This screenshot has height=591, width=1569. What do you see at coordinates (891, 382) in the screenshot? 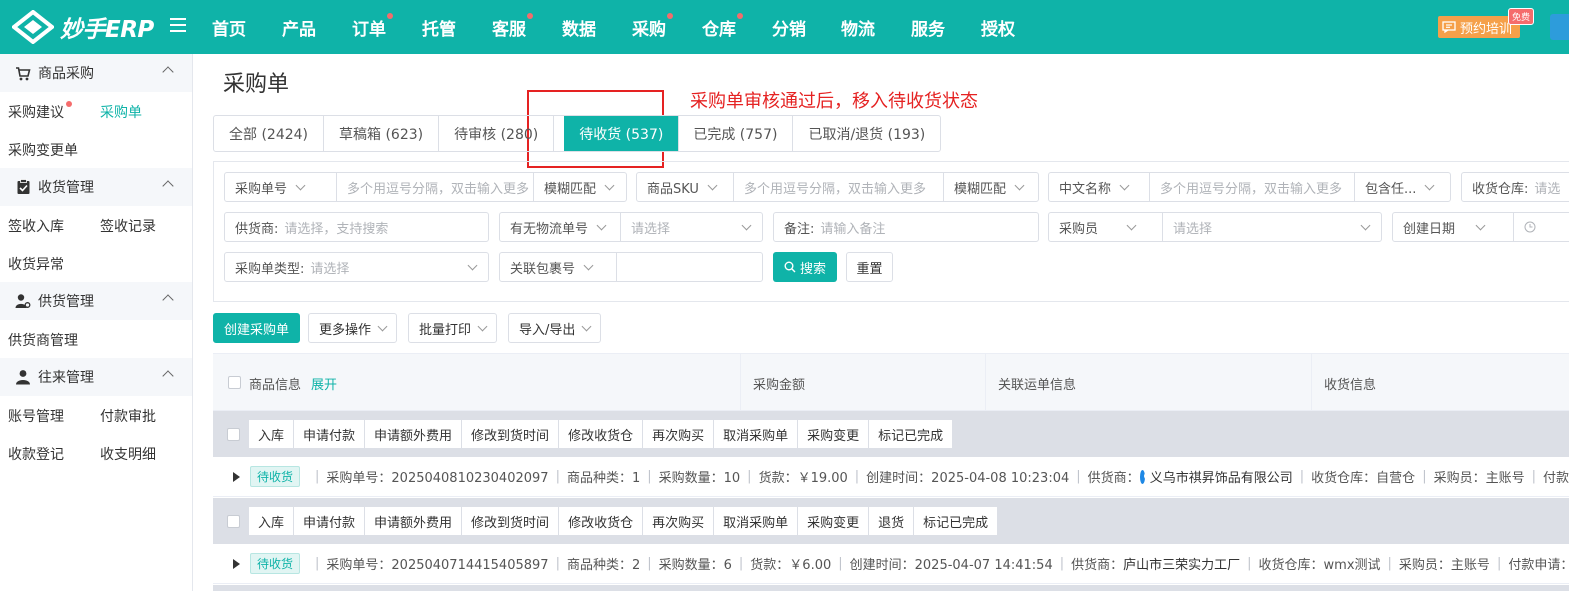
I see `table-header: 商品信息 展开 采购金额 关联运单信息 收货信息` at bounding box center [891, 382].